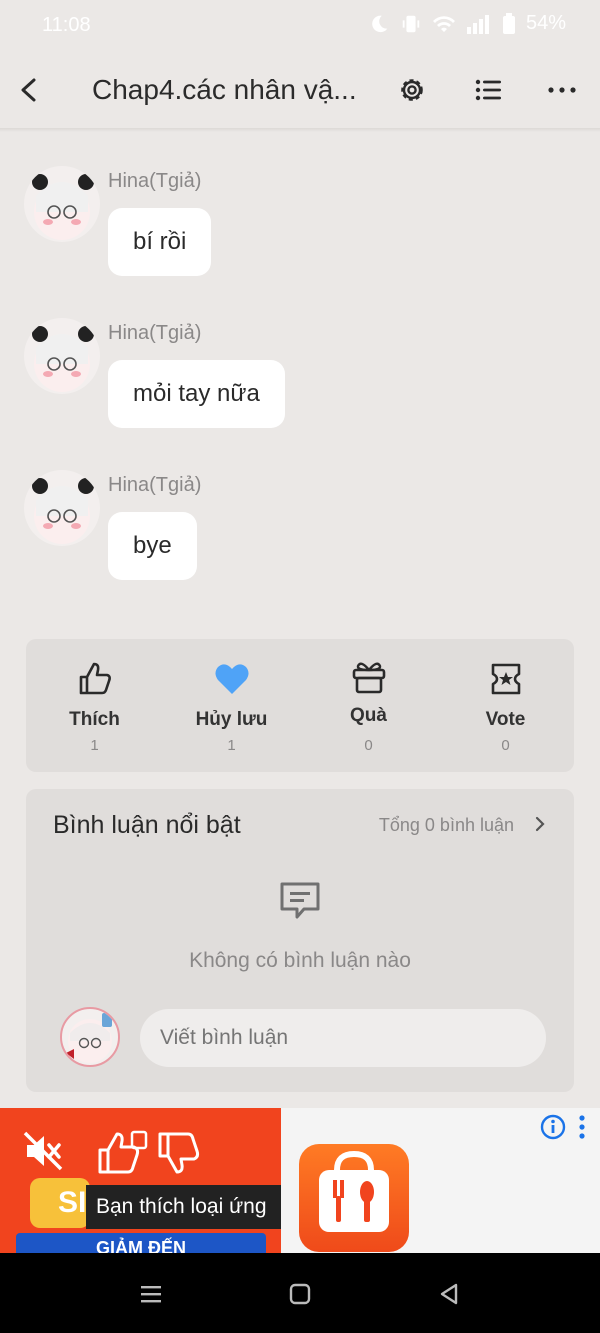 The image size is (600, 1333). Describe the element at coordinates (231, 719) in the screenshot. I see `unsave-label: Hủy lưu` at that location.